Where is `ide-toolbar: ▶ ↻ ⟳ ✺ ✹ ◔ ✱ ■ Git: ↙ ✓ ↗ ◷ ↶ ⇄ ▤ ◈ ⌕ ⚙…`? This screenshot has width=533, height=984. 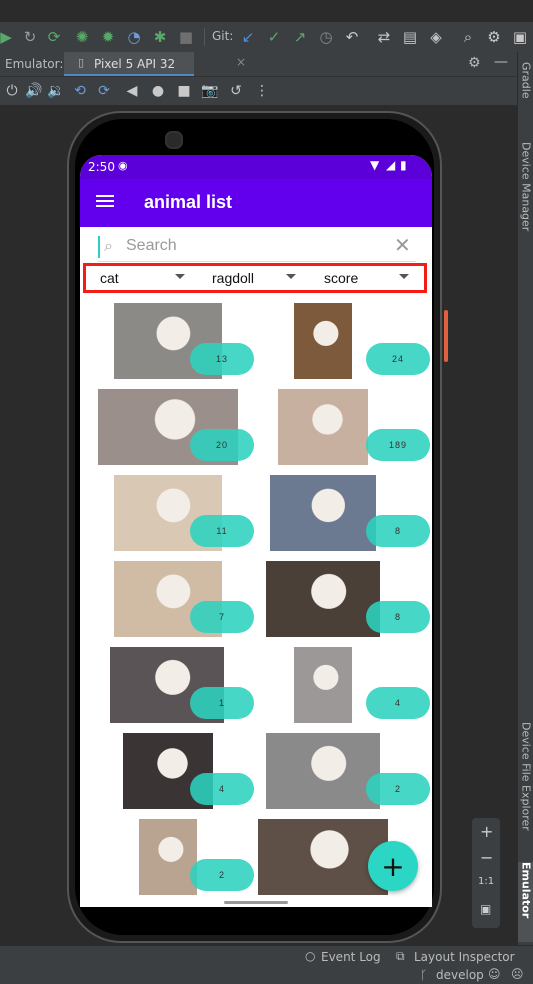 ide-toolbar: ▶ ↻ ⟳ ✺ ✹ ◔ ✱ ■ Git: ↙ ✓ ↗ ◷ ↶ ⇄ ▤ ◈ ⌕ ⚙… is located at coordinates (266, 37).